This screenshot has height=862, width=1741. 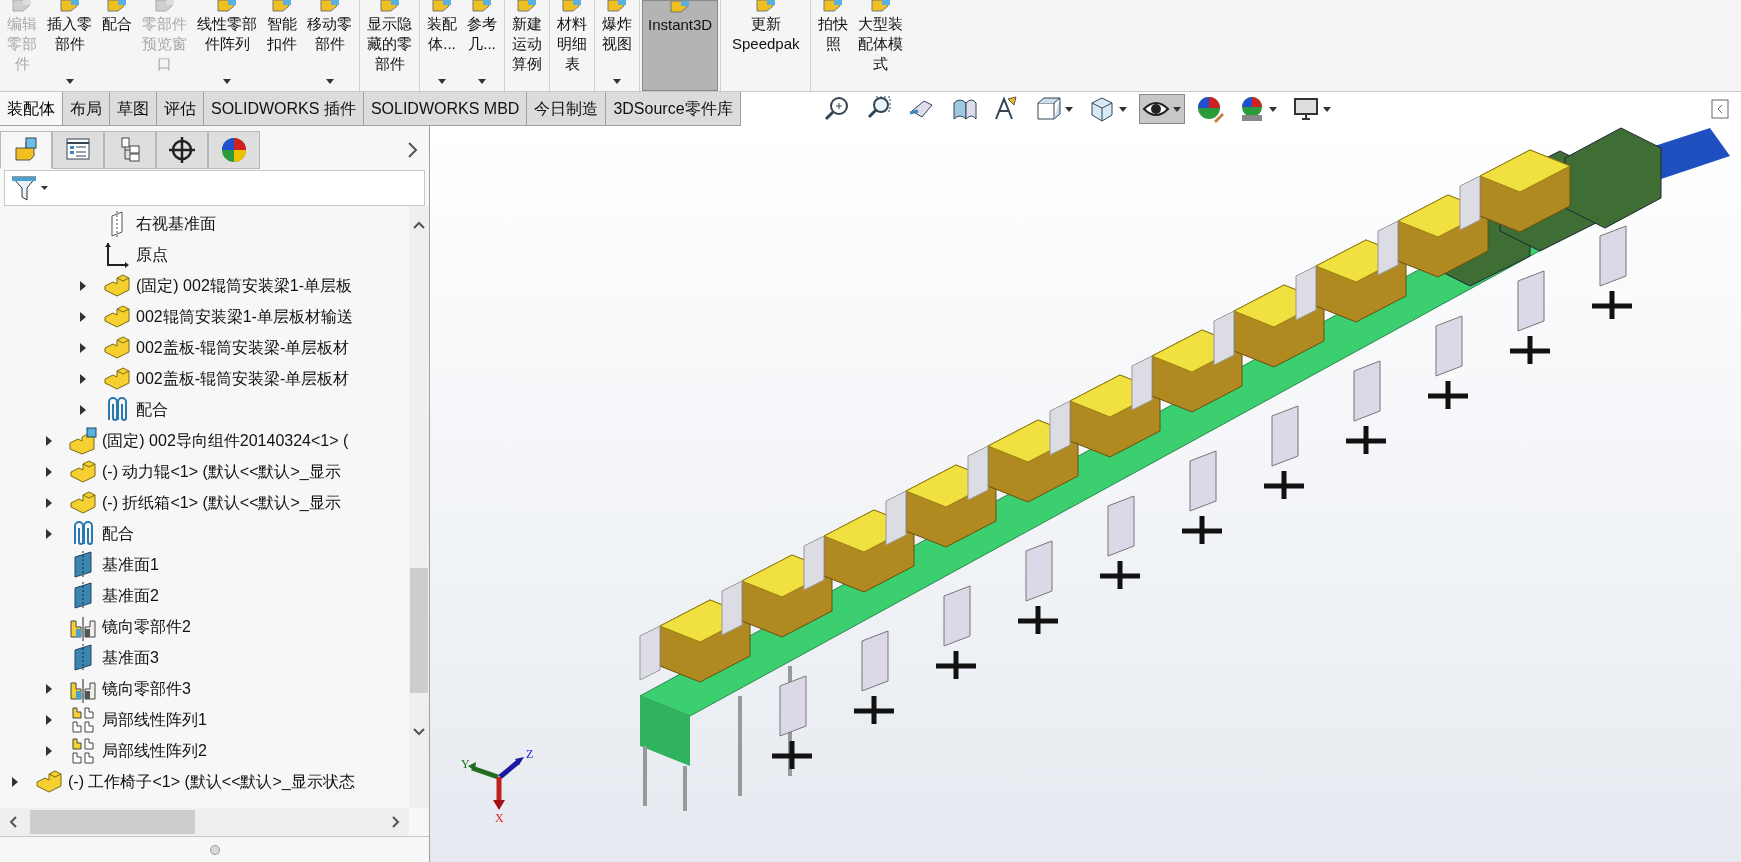 What do you see at coordinates (503, 777) in the screenshot?
I see `axis-triad-drawing: Y Z X` at bounding box center [503, 777].